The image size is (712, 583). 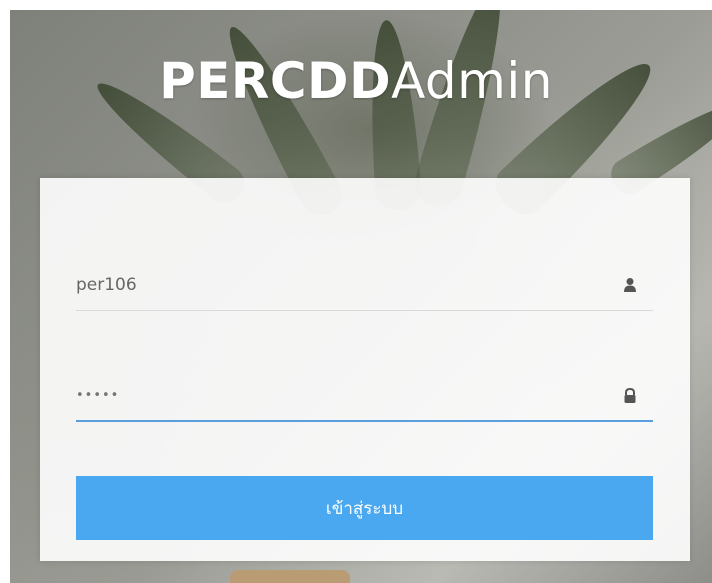 What do you see at coordinates (346, 285) in the screenshot?
I see `username-input` at bounding box center [346, 285].